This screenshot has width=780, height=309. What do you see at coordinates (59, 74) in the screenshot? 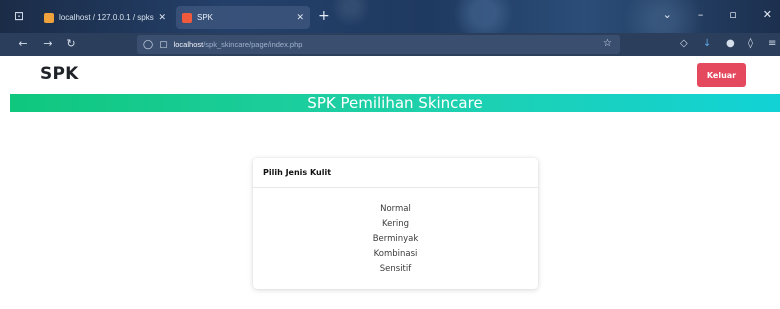
I see `brand-logo: SPK` at bounding box center [59, 74].